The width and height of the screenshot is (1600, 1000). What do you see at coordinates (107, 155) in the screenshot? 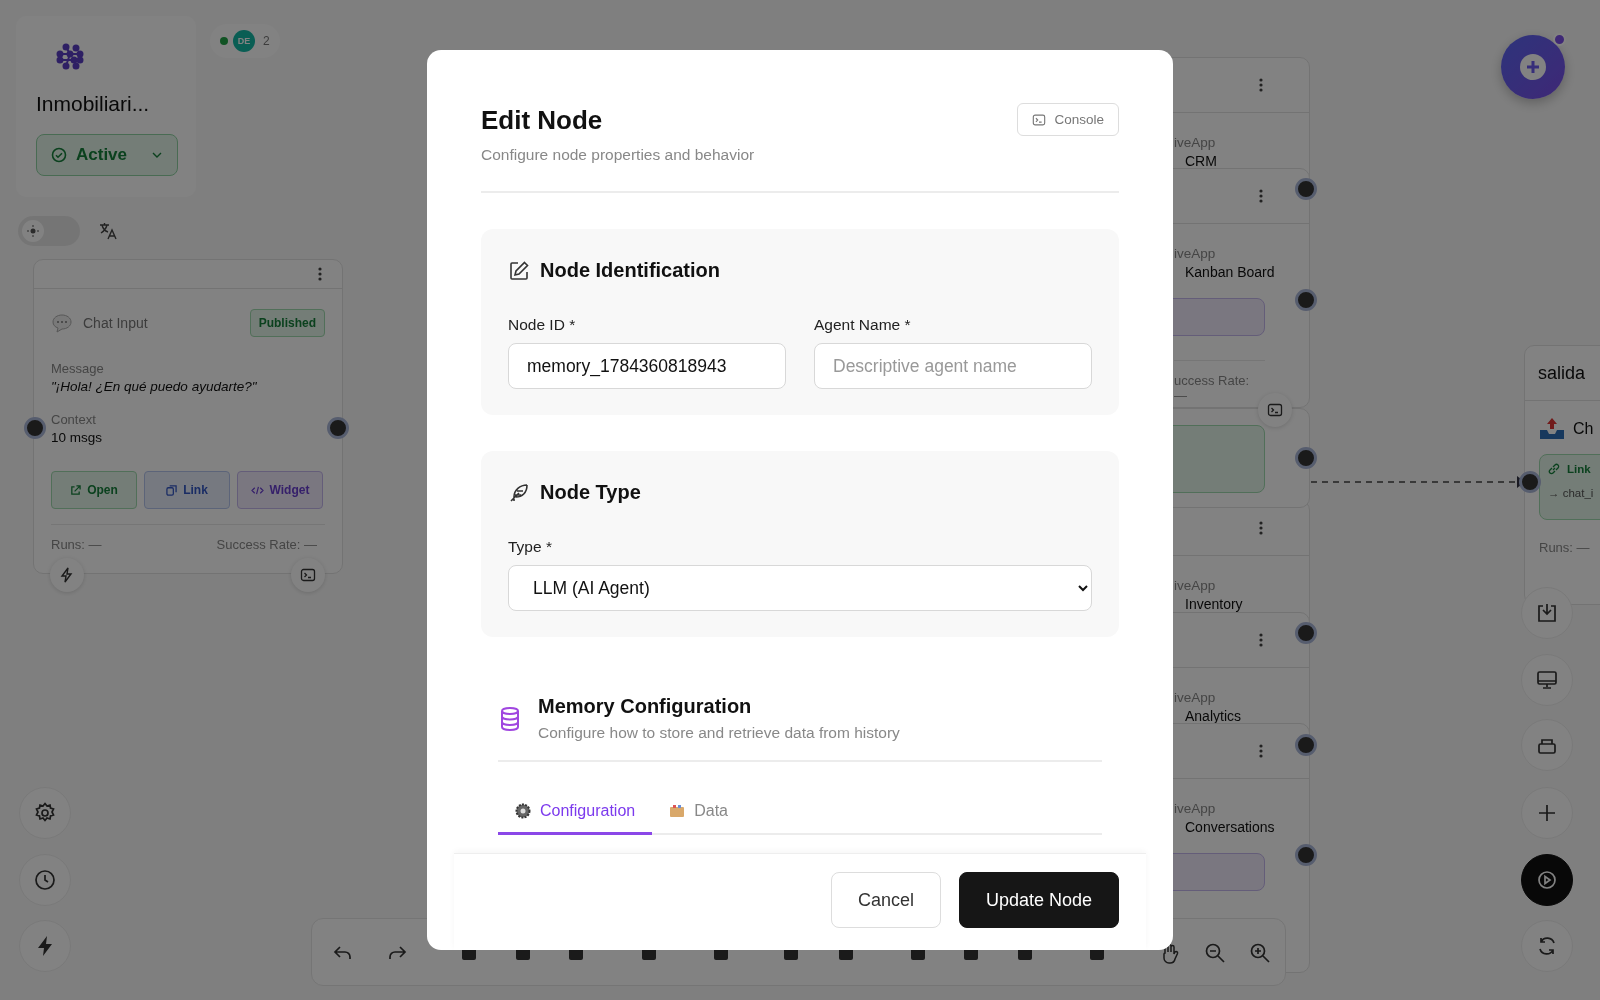
I see `status-dropdown: Active` at bounding box center [107, 155].